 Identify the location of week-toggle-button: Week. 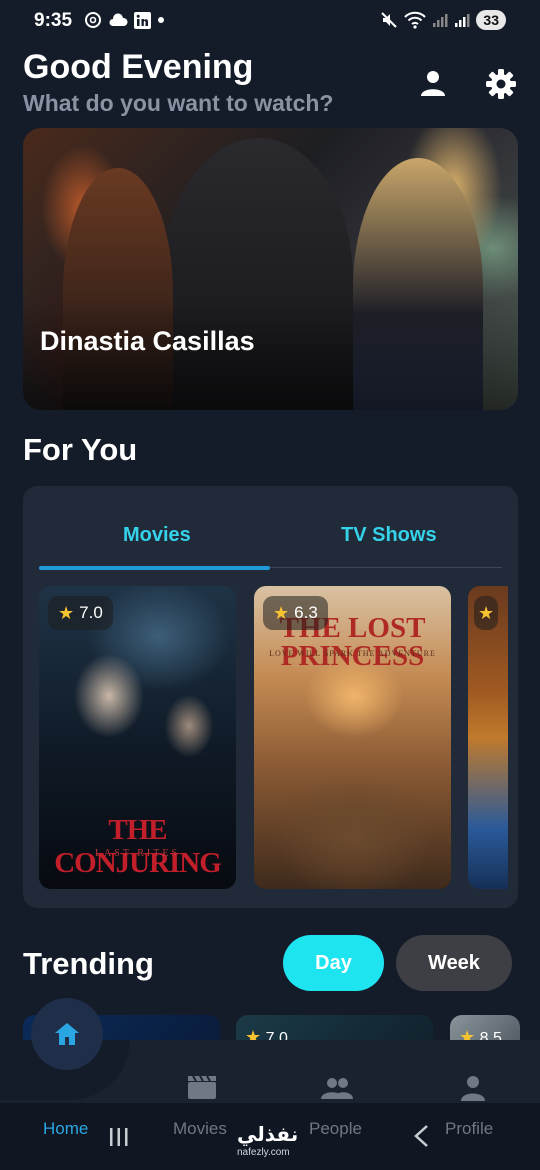
(454, 963).